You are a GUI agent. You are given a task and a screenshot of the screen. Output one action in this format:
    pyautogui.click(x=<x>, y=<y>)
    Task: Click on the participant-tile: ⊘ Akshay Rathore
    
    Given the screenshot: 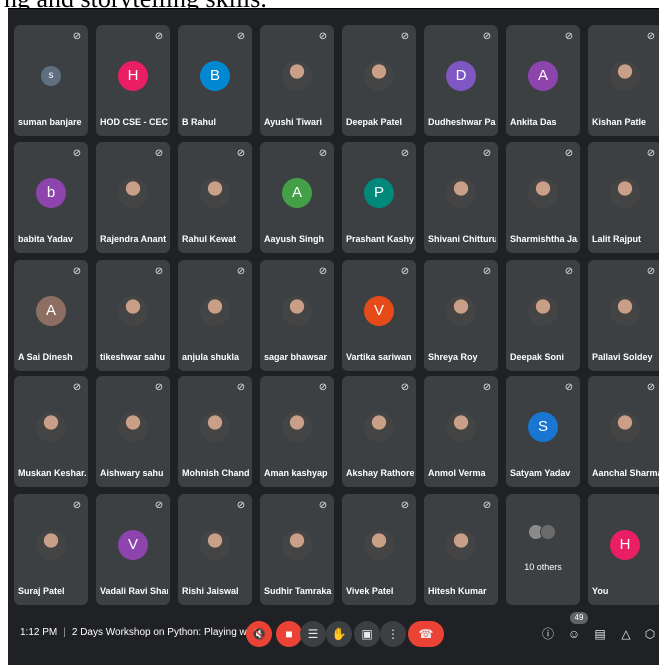 What is the action you would take?
    pyautogui.click(x=379, y=431)
    